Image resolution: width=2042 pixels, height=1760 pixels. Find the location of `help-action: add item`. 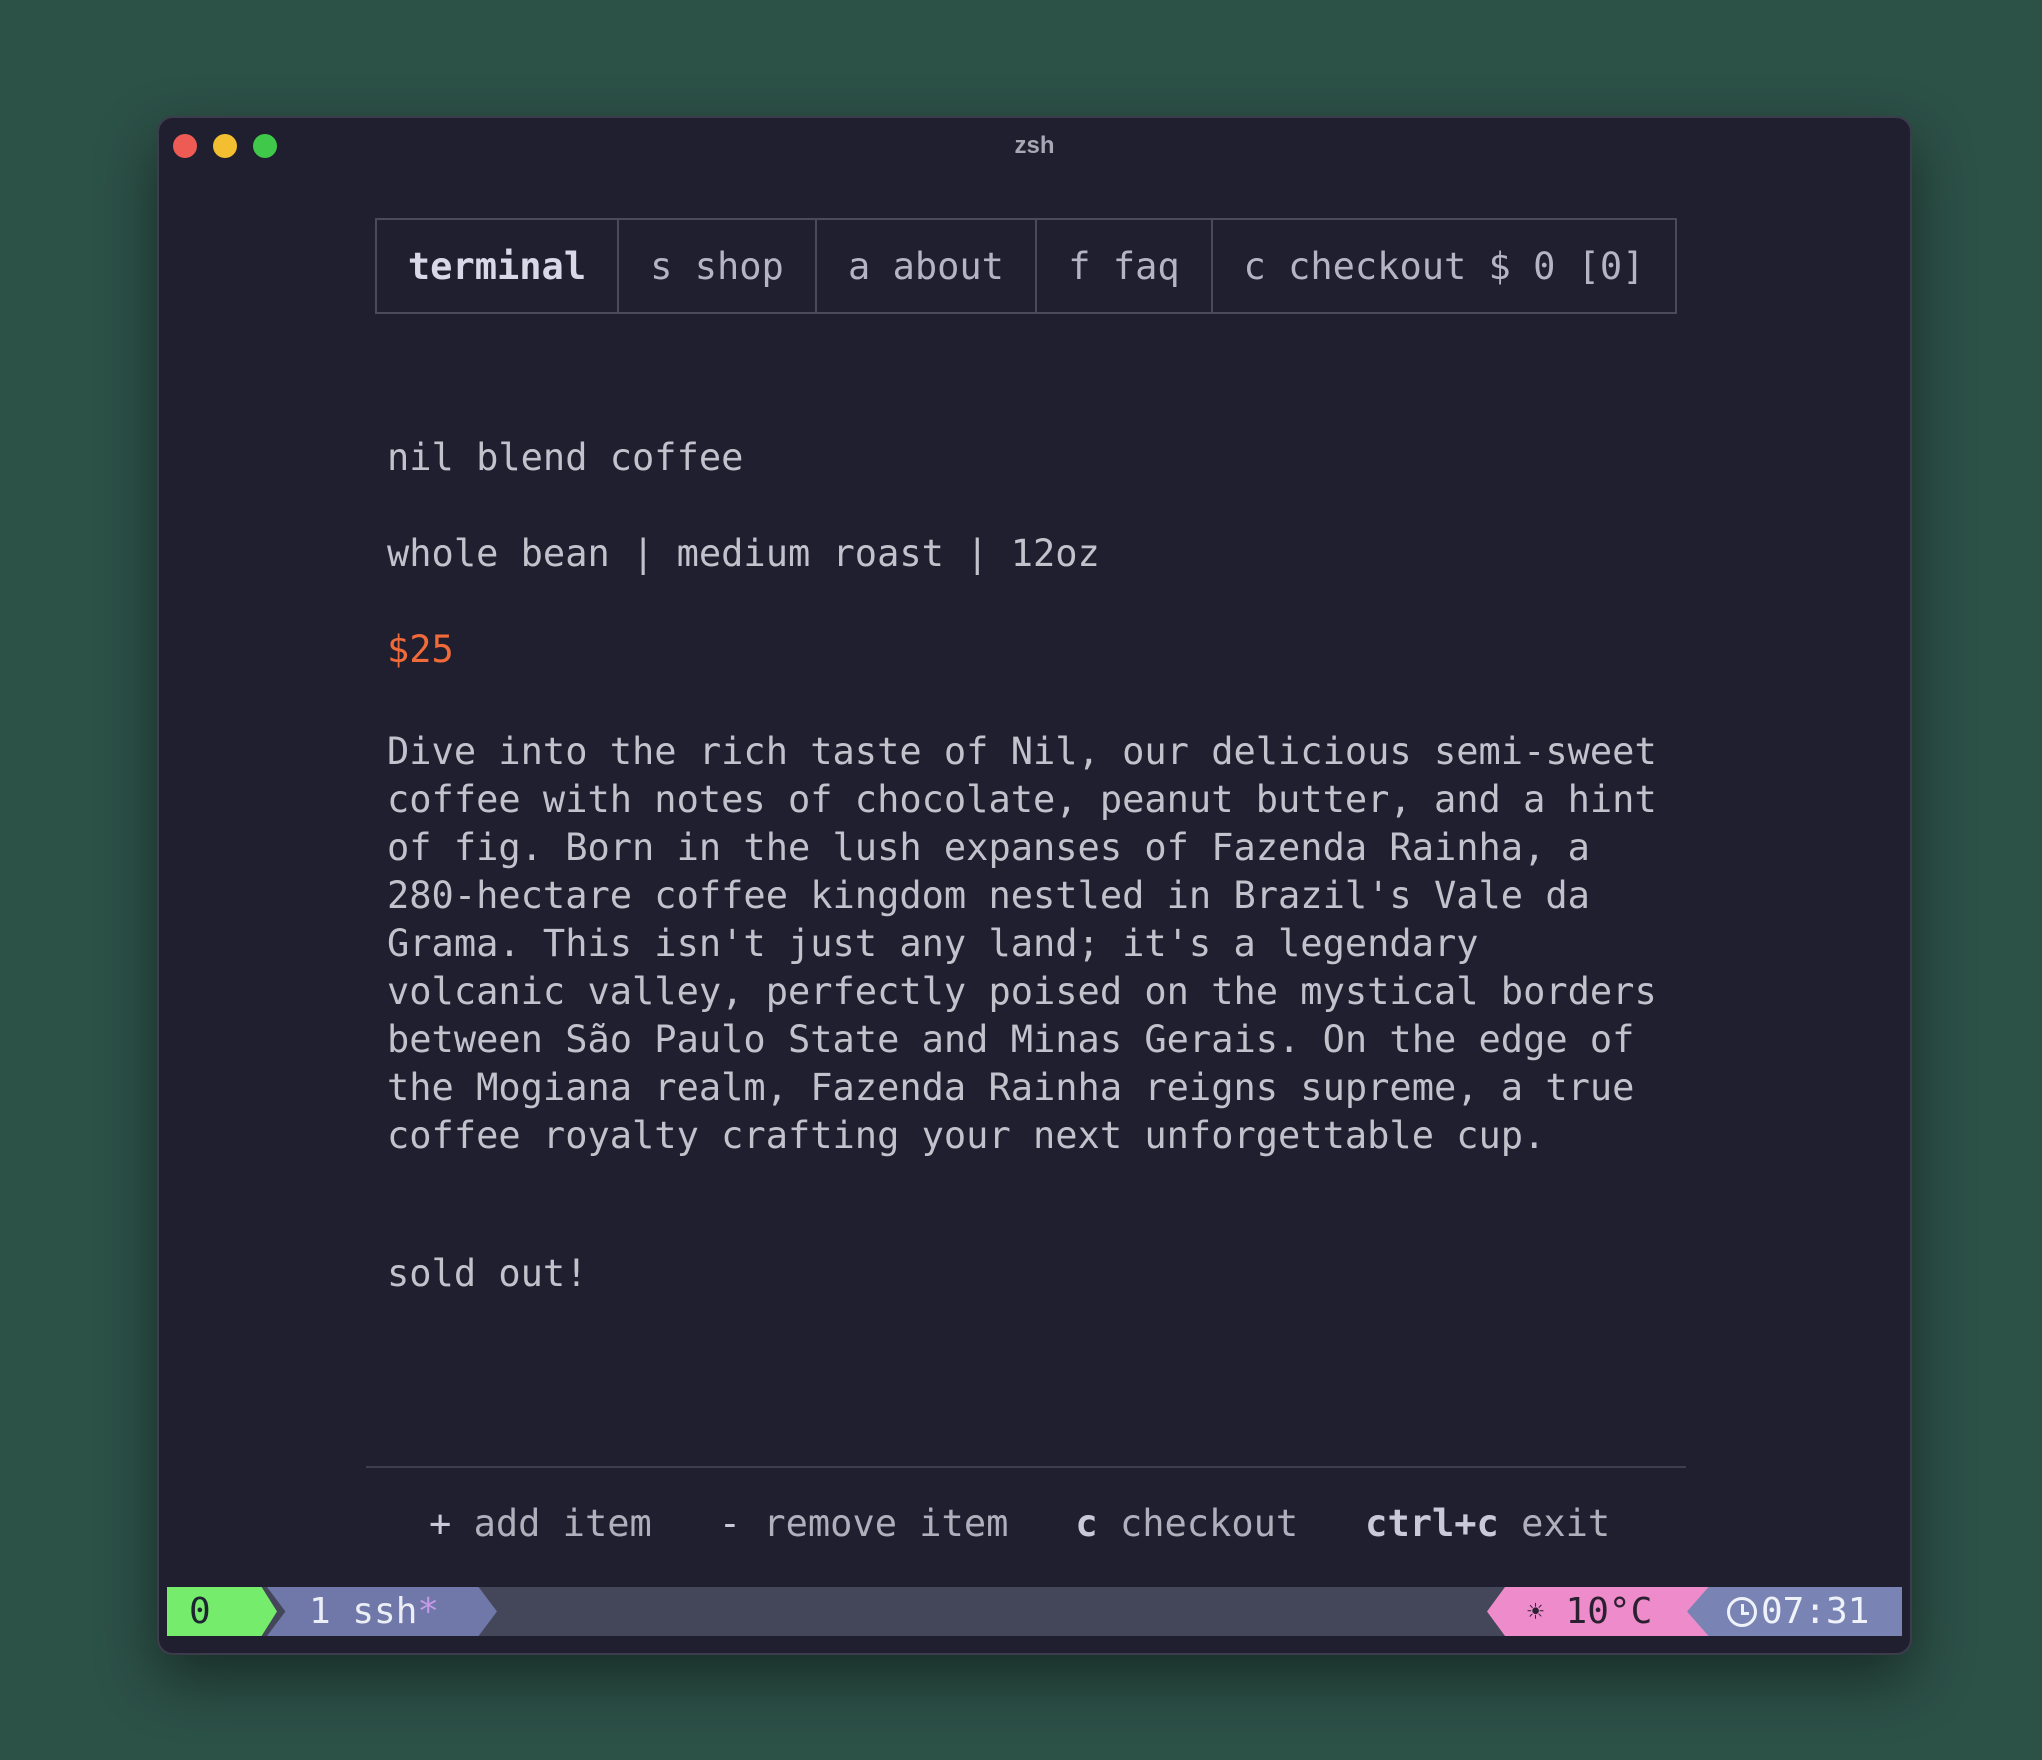

help-action: add item is located at coordinates (562, 1523).